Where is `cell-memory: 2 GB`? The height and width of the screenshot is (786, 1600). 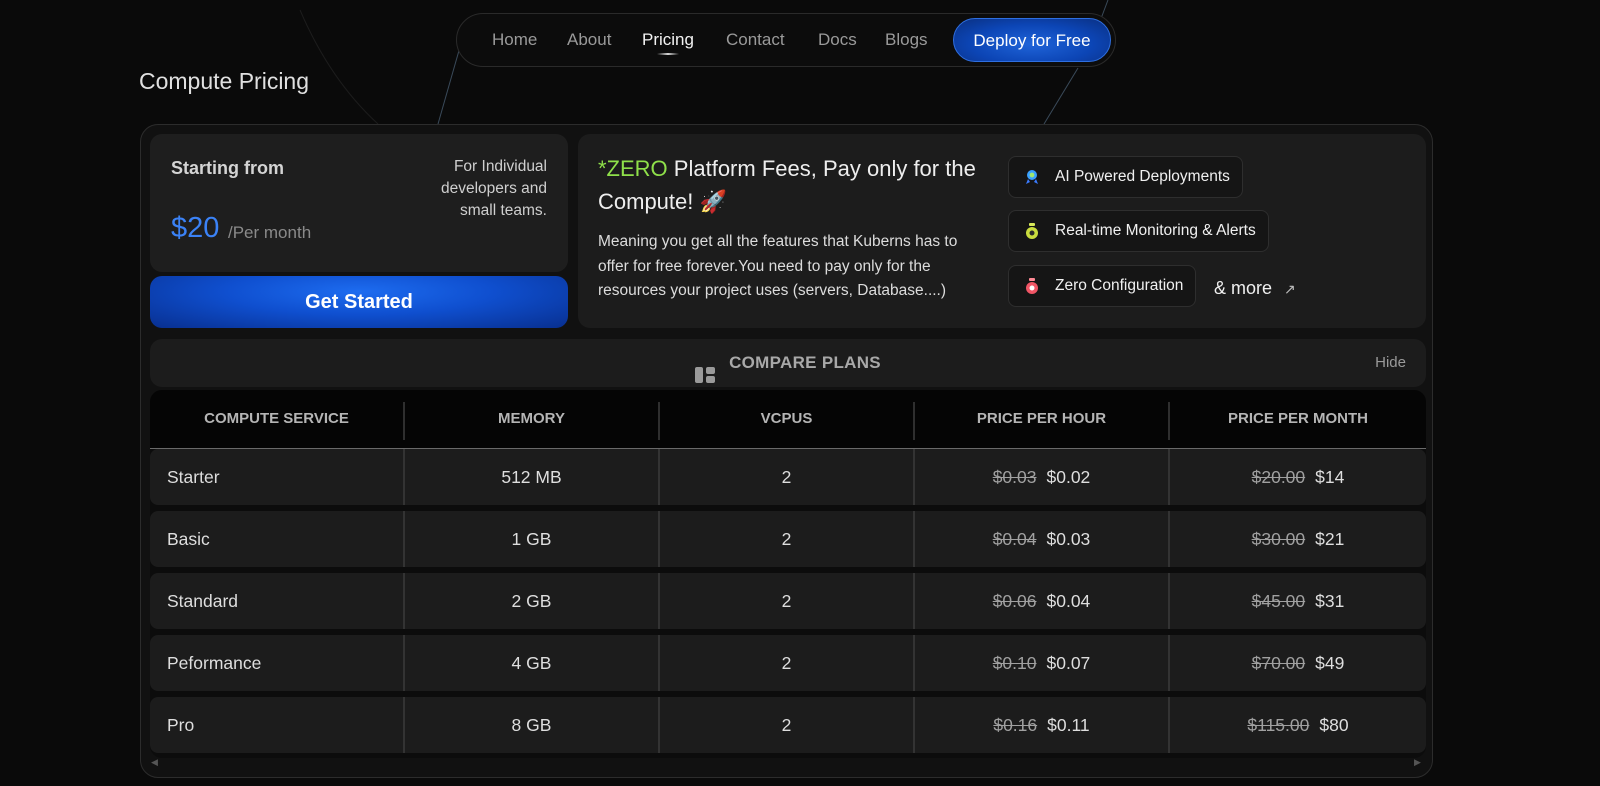
cell-memory: 2 GB is located at coordinates (531, 601).